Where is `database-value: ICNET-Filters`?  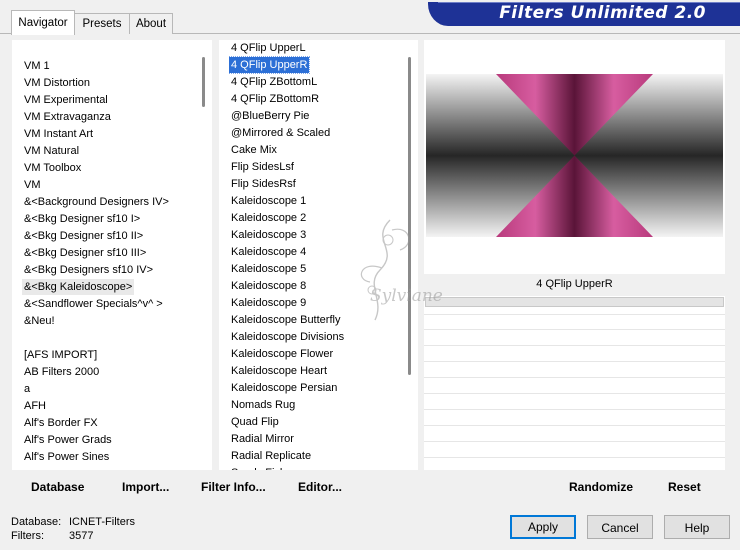 database-value: ICNET-Filters is located at coordinates (102, 522).